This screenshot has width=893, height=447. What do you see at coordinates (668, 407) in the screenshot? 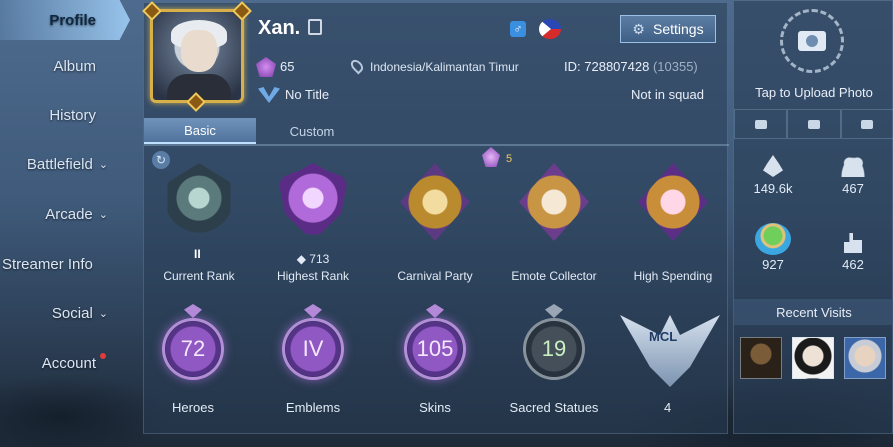
I see `mcl-count: 4` at bounding box center [668, 407].